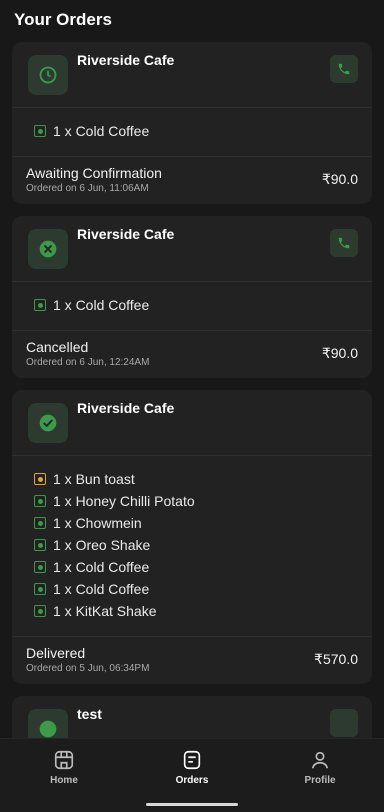  I want to click on item-label: 1 x Honey Chilli Potato, so click(124, 501).